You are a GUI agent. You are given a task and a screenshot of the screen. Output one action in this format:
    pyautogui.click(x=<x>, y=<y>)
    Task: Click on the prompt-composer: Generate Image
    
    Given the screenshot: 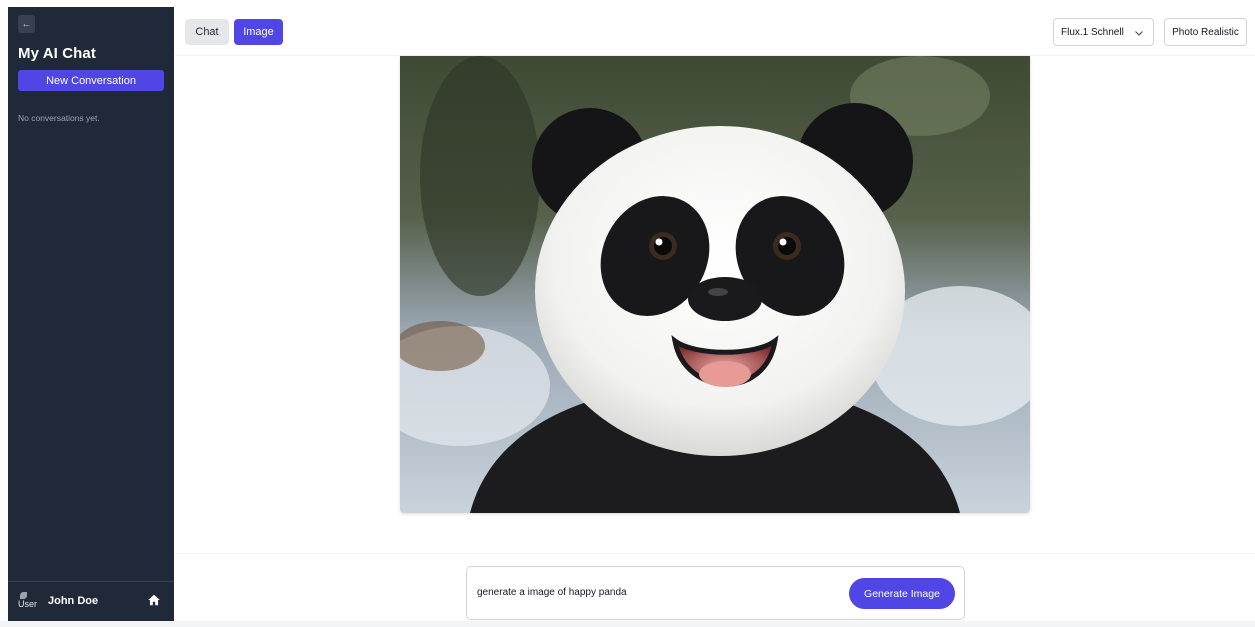 What is the action you would take?
    pyautogui.click(x=715, y=593)
    